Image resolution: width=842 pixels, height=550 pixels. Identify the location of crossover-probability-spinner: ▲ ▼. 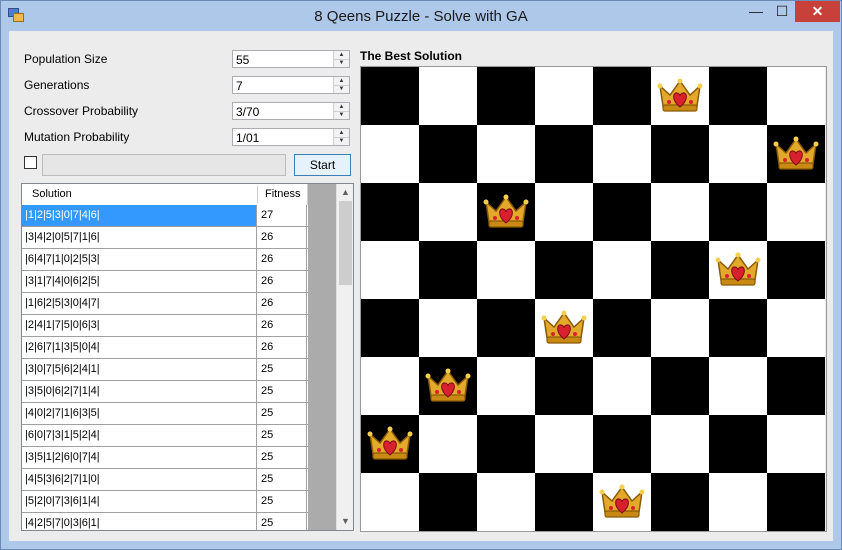
(341, 111).